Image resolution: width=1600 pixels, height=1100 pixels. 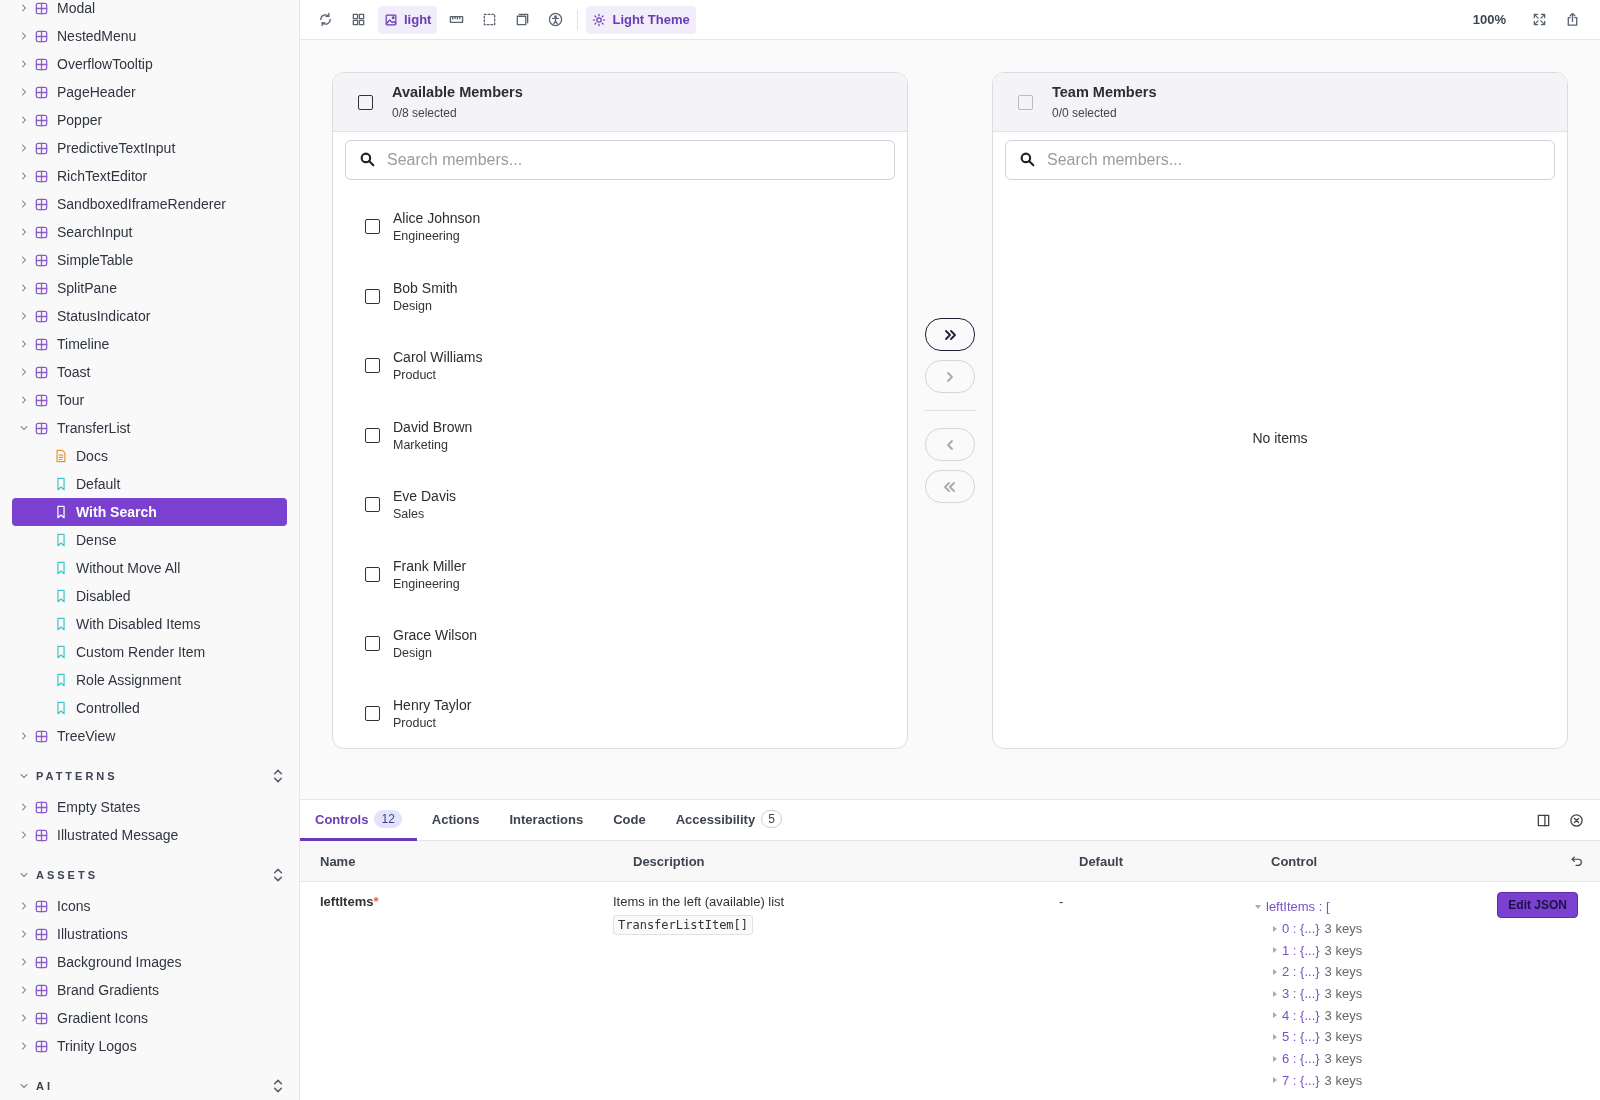 What do you see at coordinates (149, 484) in the screenshot?
I see `sidebar-item: Default` at bounding box center [149, 484].